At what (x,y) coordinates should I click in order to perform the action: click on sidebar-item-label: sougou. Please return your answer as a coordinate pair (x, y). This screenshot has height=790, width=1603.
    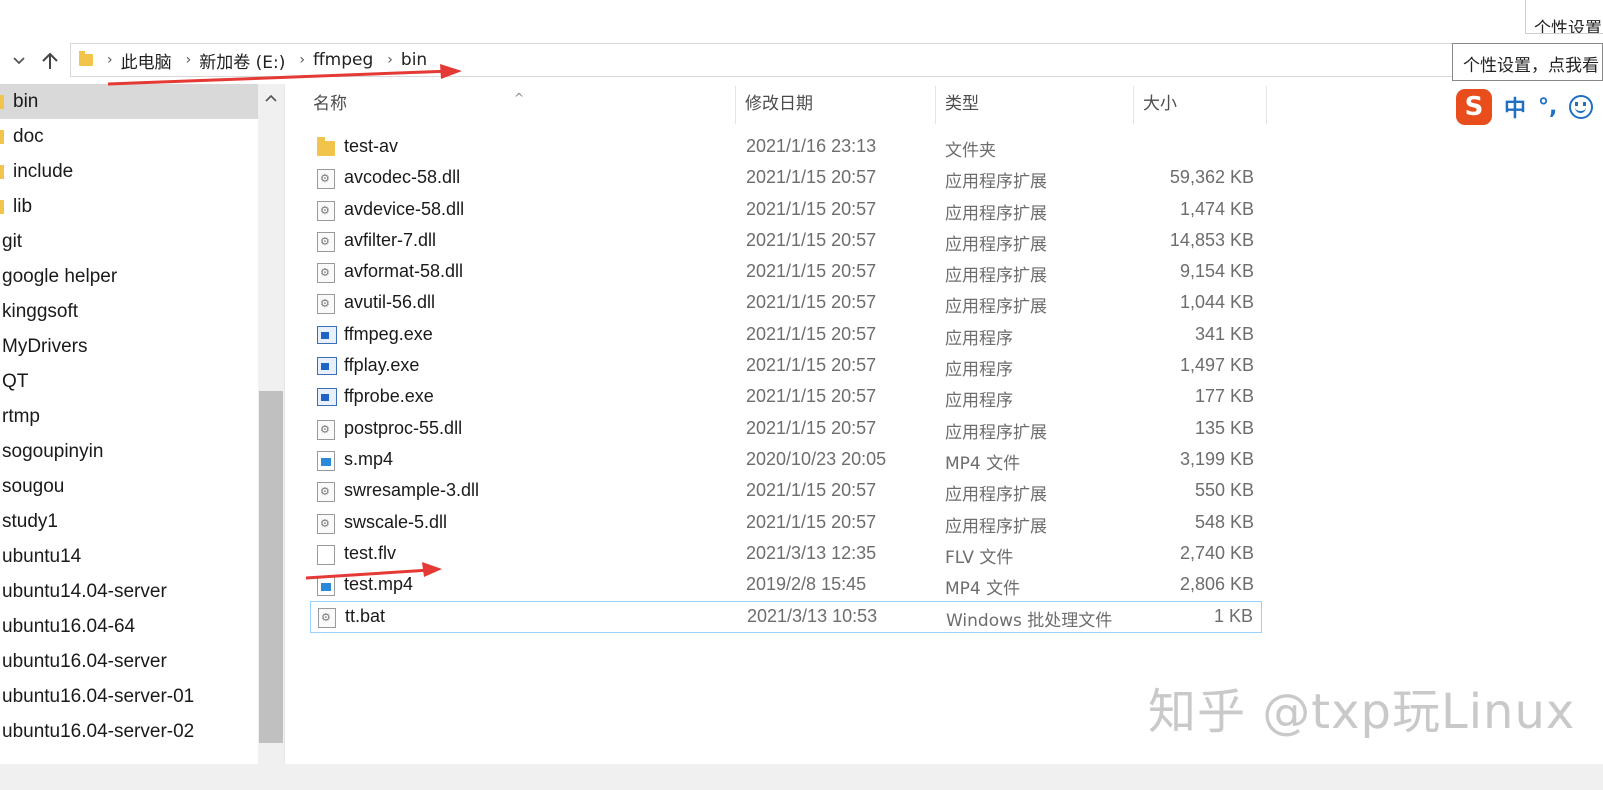
    Looking at the image, I should click on (33, 486).